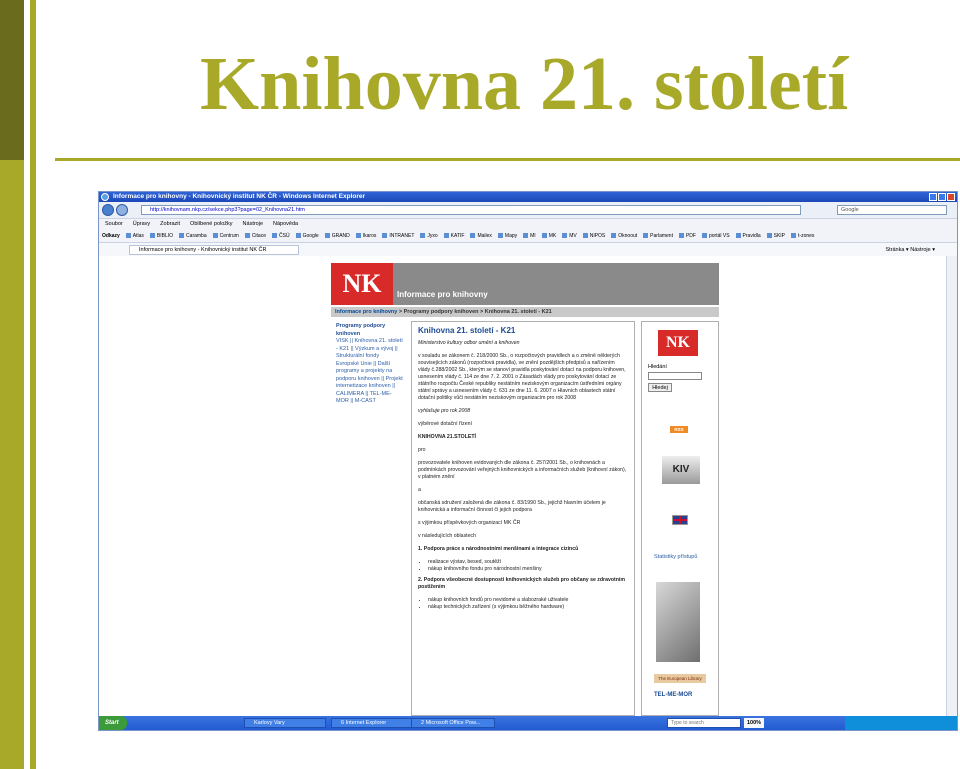 This screenshot has height=769, width=960. What do you see at coordinates (373, 723) in the screenshot?
I see `task-internet-explorer: 6 Internet Explorer` at bounding box center [373, 723].